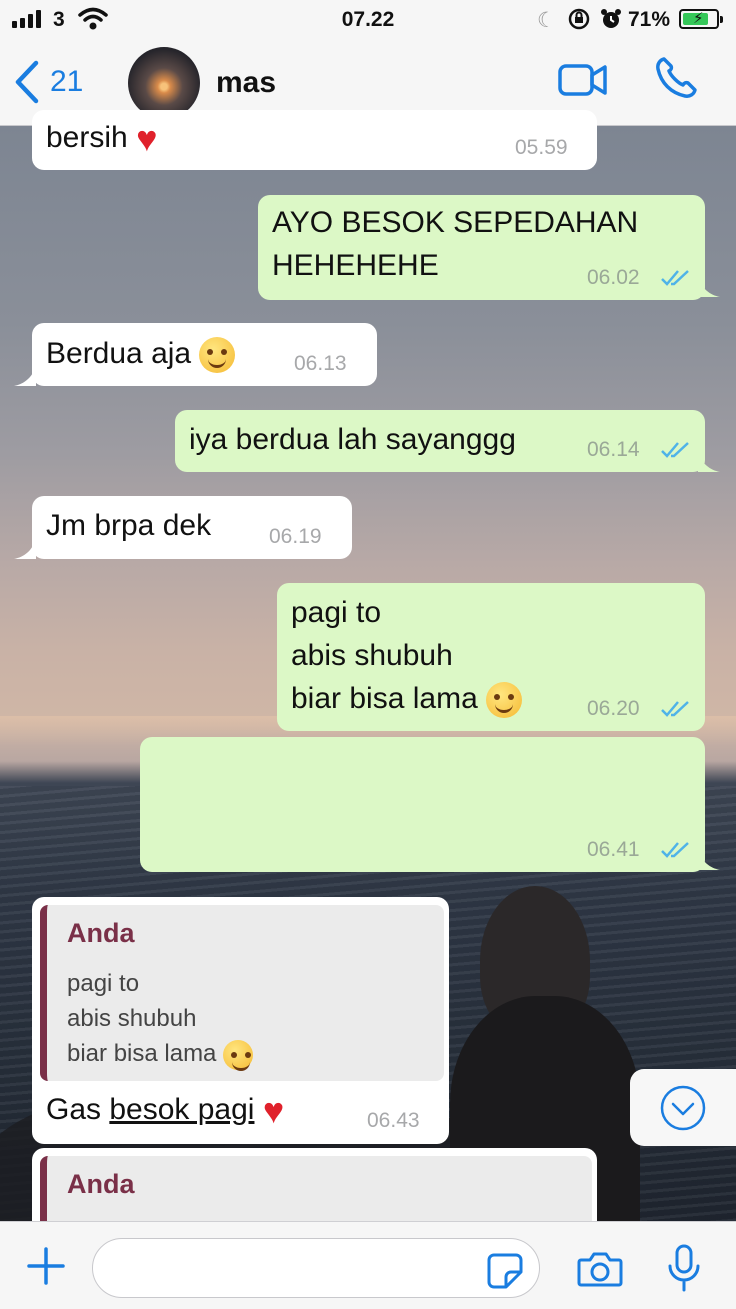 Image resolution: width=736 pixels, height=1309 pixels. What do you see at coordinates (336, 612) in the screenshot?
I see `message-text-line: pagi to` at bounding box center [336, 612].